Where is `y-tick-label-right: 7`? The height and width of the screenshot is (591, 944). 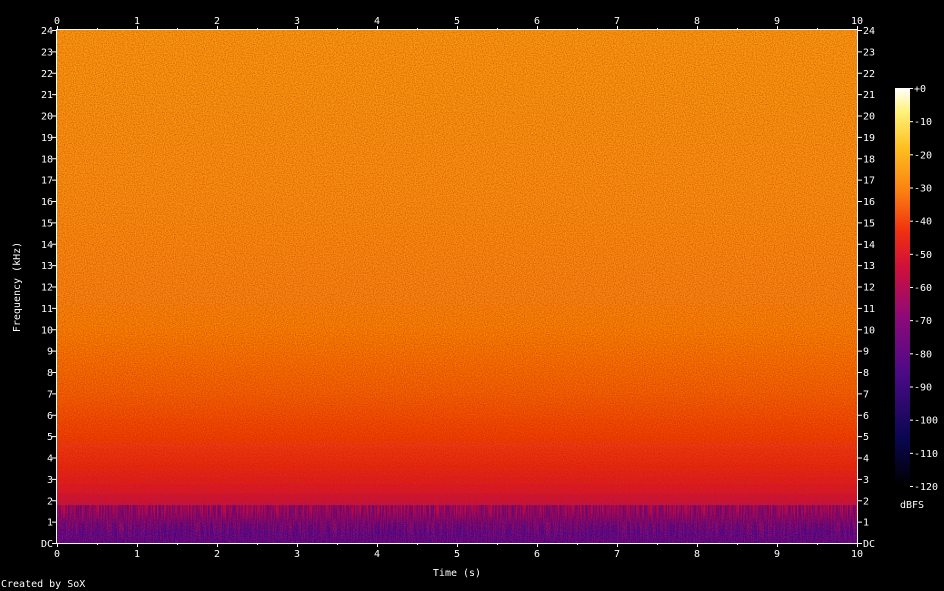
y-tick-label-right: 7 is located at coordinates (866, 394).